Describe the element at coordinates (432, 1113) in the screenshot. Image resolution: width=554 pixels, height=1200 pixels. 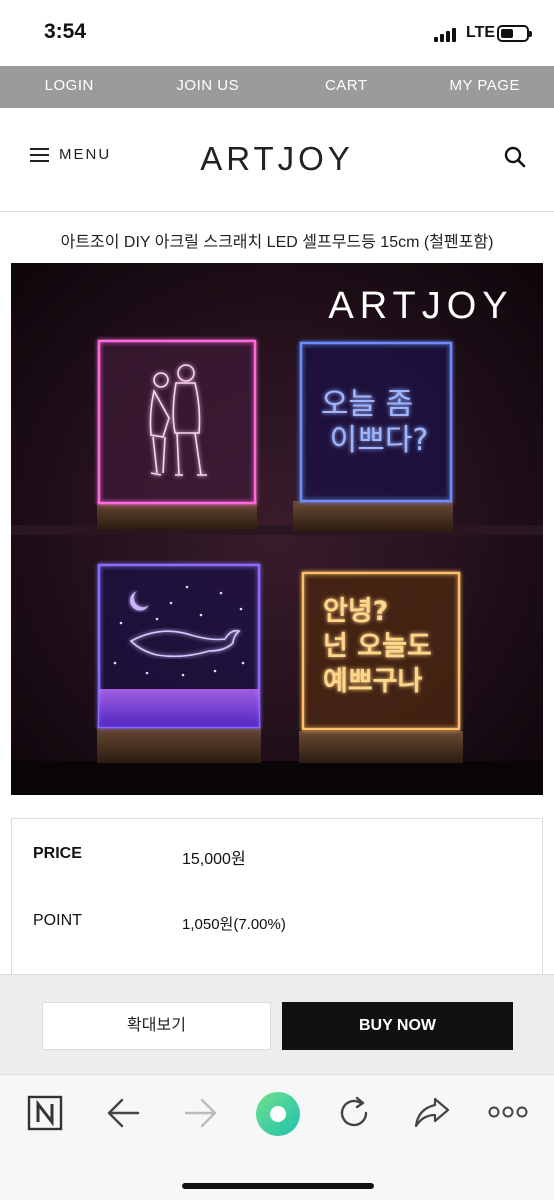
I see `share-icon` at that location.